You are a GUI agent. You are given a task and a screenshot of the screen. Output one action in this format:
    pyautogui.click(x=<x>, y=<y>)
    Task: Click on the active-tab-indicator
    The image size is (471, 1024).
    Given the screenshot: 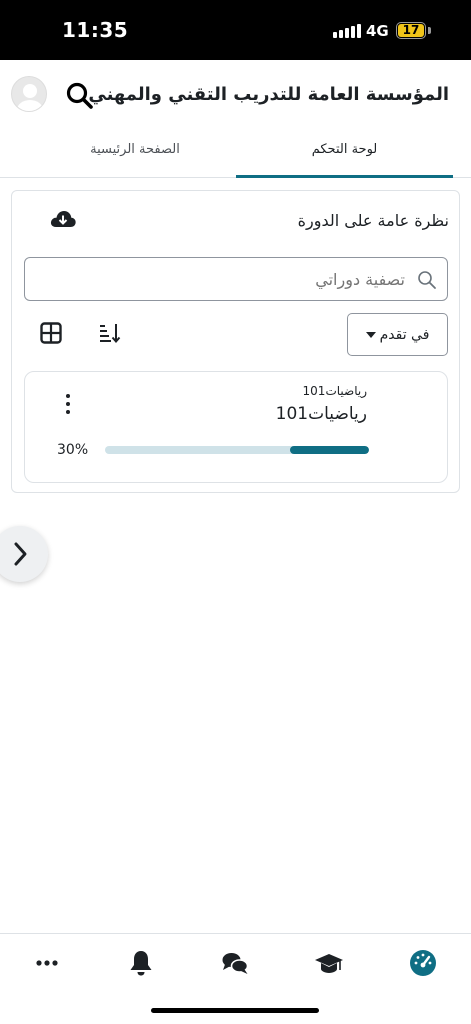 What is the action you would take?
    pyautogui.click(x=344, y=176)
    